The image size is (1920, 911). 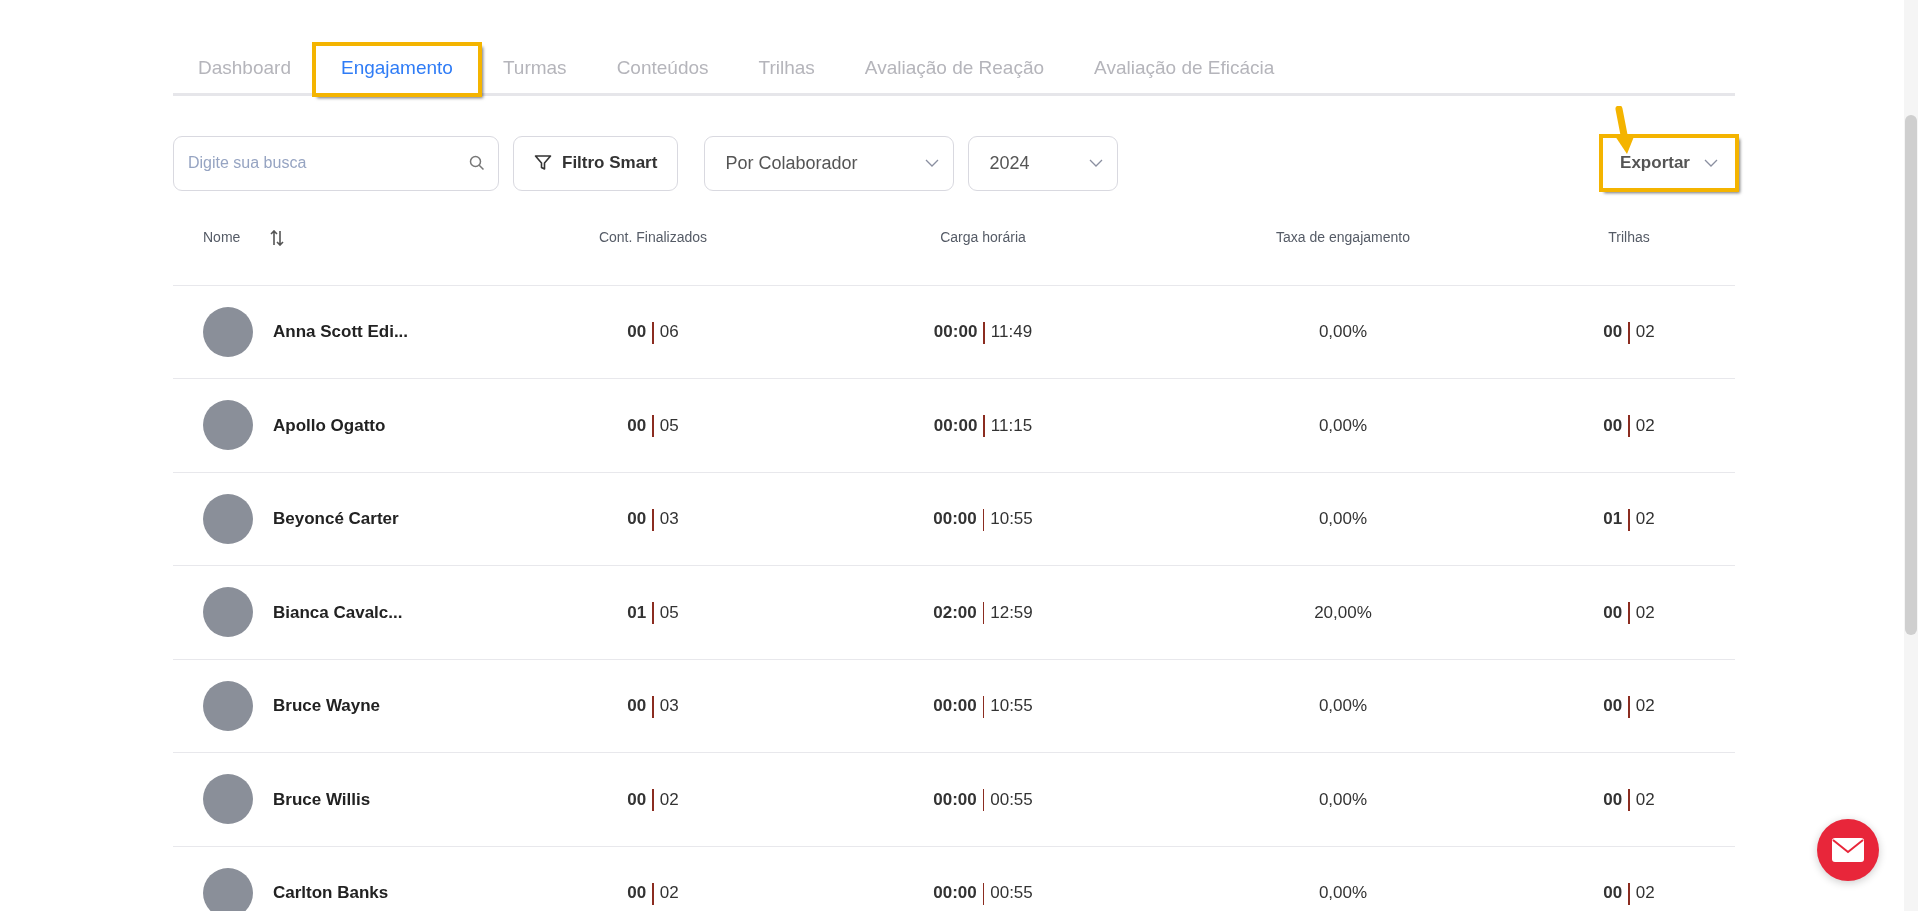 What do you see at coordinates (983, 425) in the screenshot?
I see `workload-hours: 00:00 11:15` at bounding box center [983, 425].